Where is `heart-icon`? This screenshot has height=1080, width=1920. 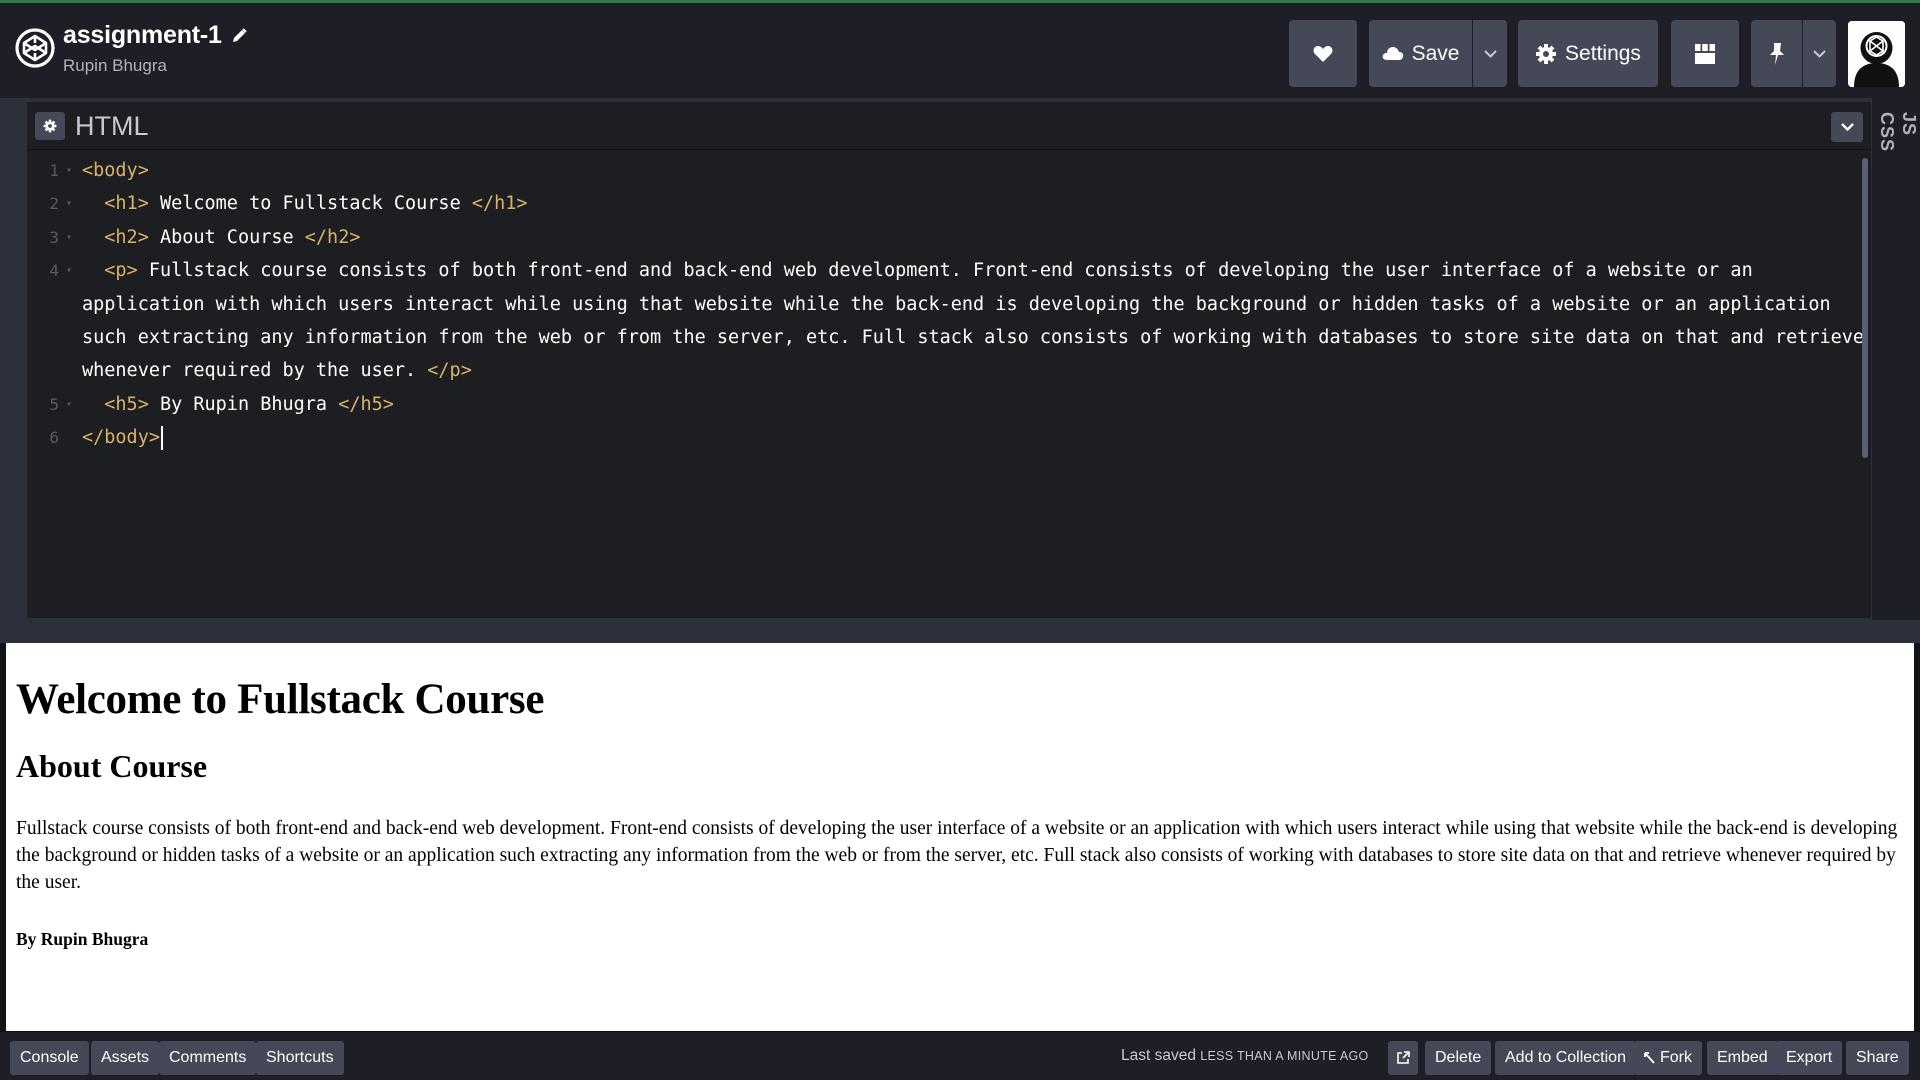 heart-icon is located at coordinates (1323, 53).